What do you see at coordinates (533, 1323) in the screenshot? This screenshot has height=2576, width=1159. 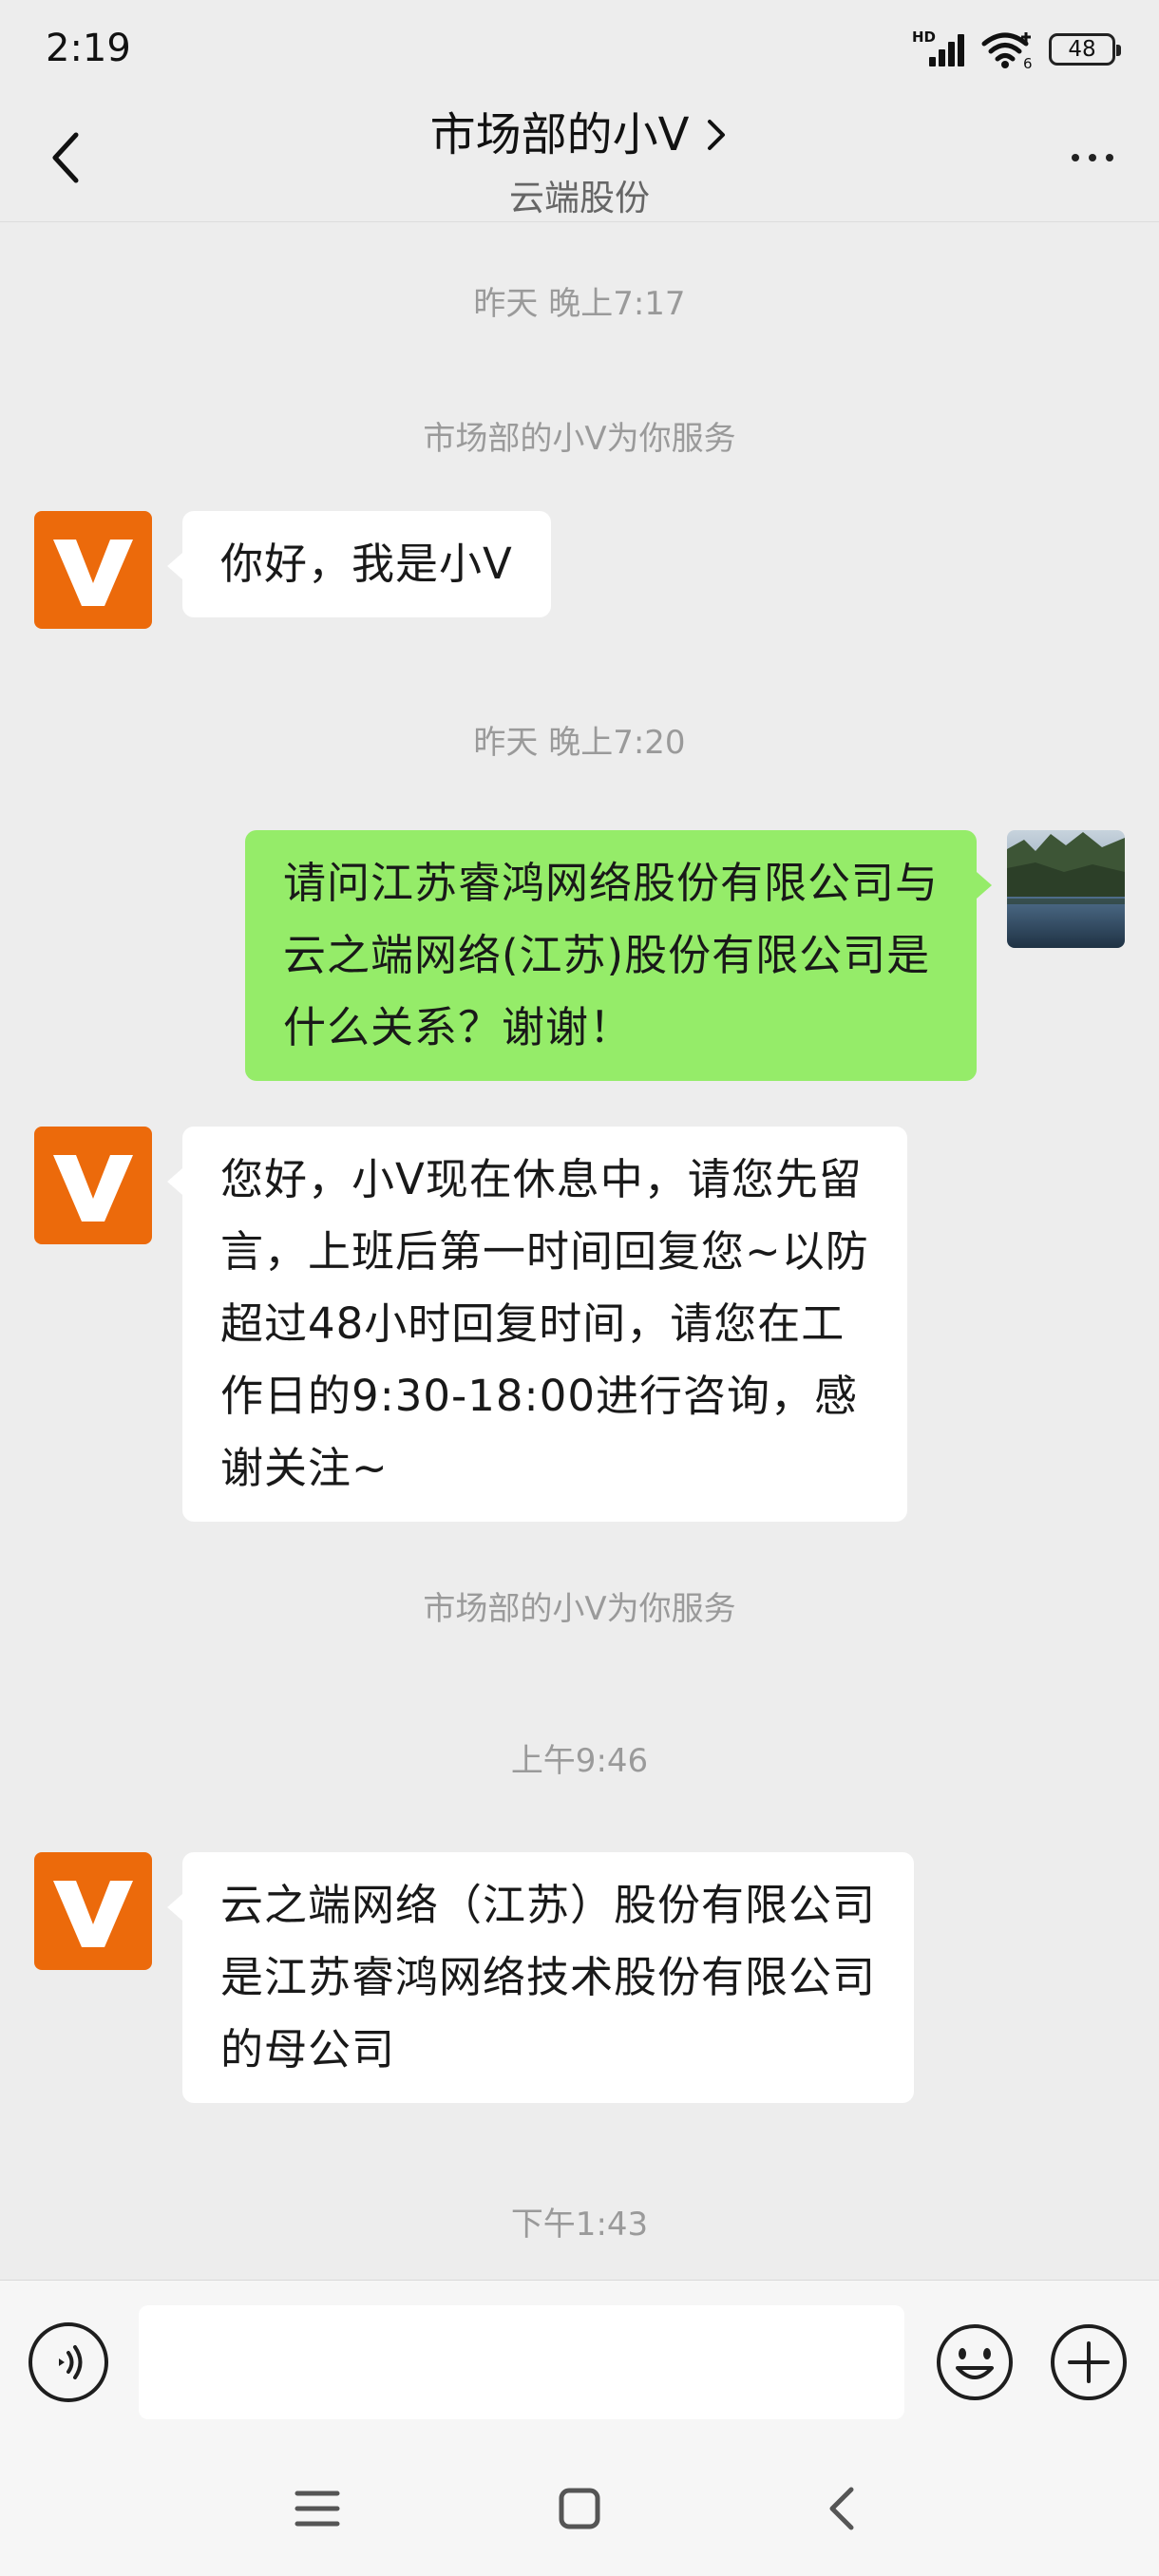 I see `message-line: 超过48小时回复时间，请您在工` at bounding box center [533, 1323].